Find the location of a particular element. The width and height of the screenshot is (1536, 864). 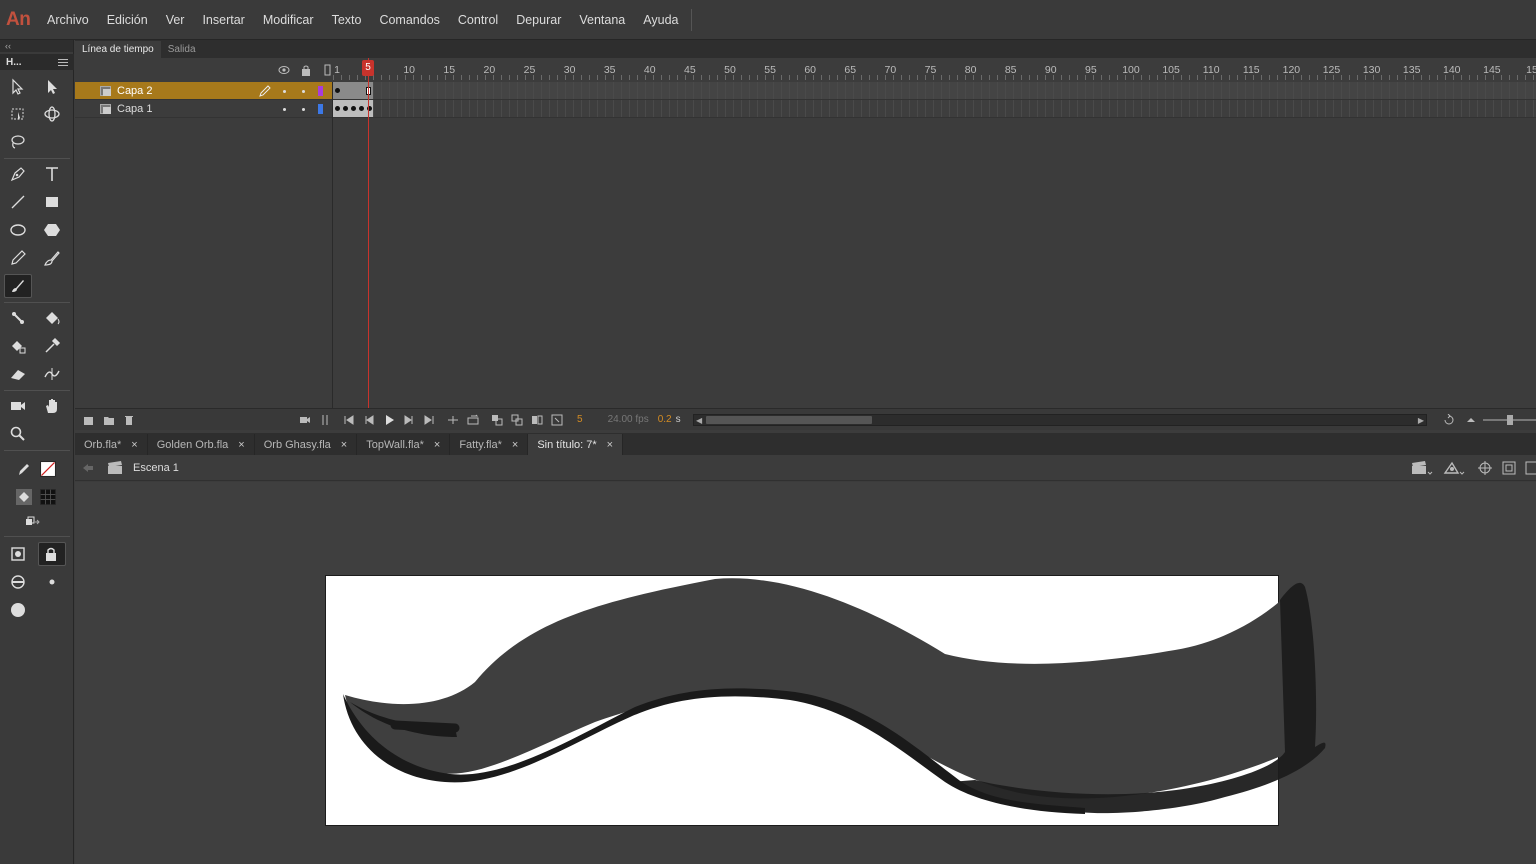

menu-ventana: Ventana is located at coordinates (602, 20).